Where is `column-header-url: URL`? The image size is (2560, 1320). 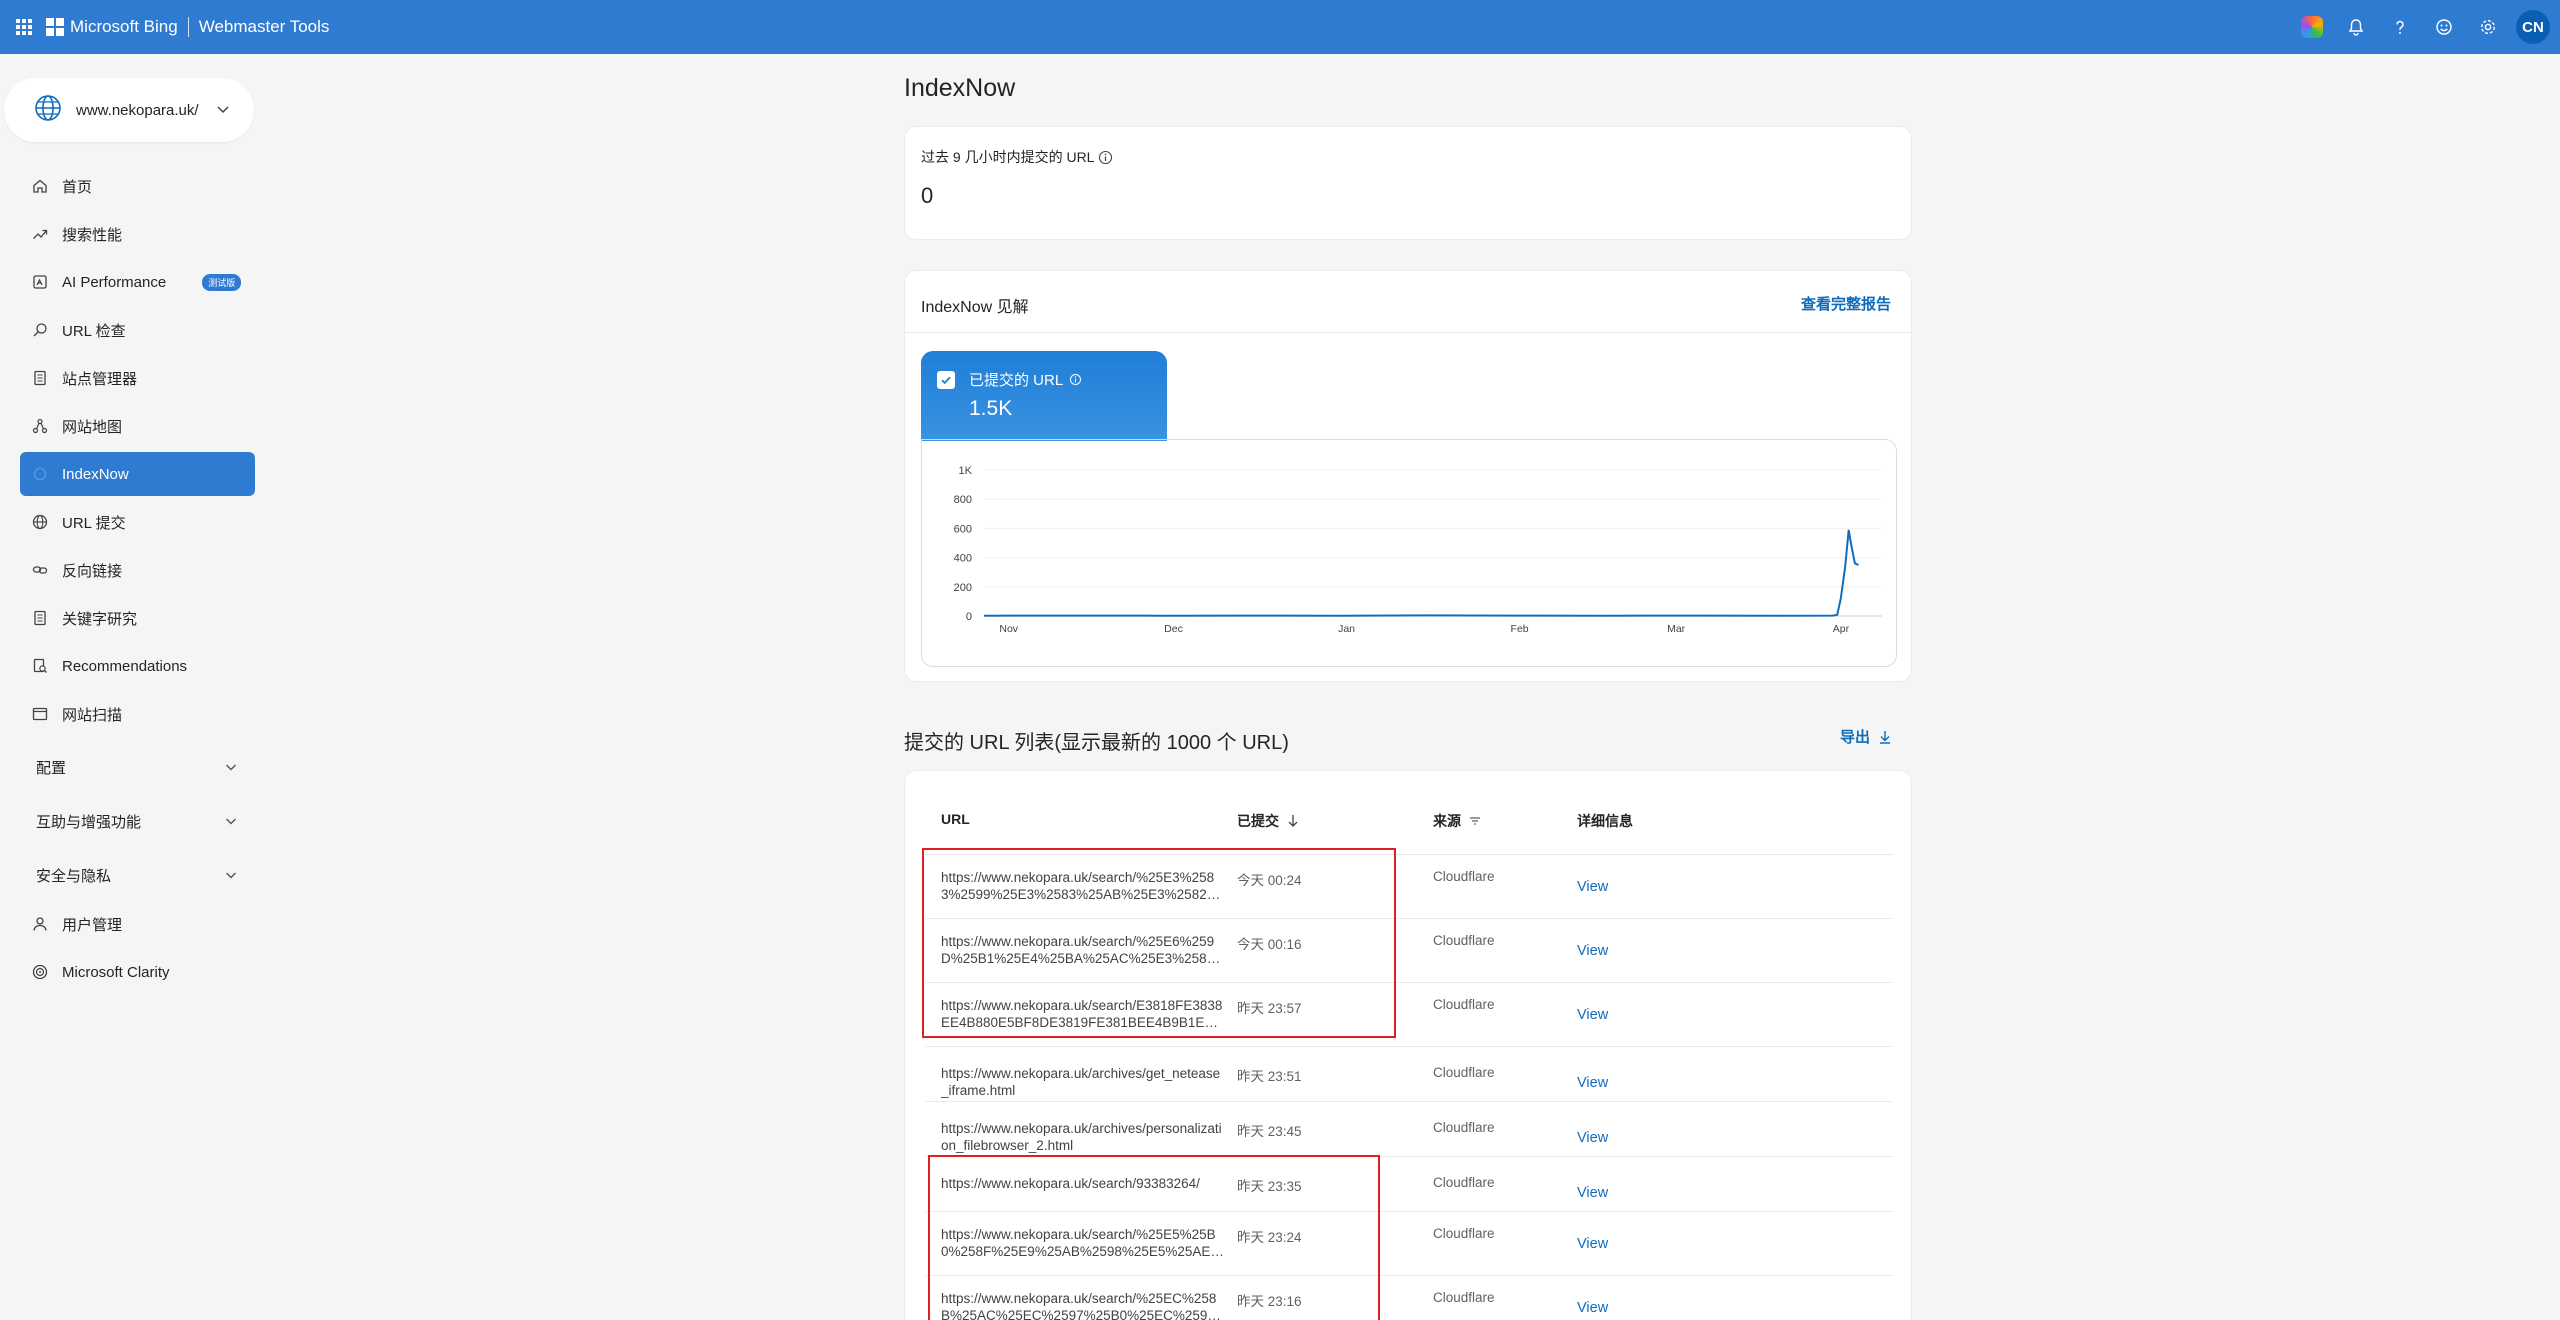
column-header-url: URL is located at coordinates (955, 819).